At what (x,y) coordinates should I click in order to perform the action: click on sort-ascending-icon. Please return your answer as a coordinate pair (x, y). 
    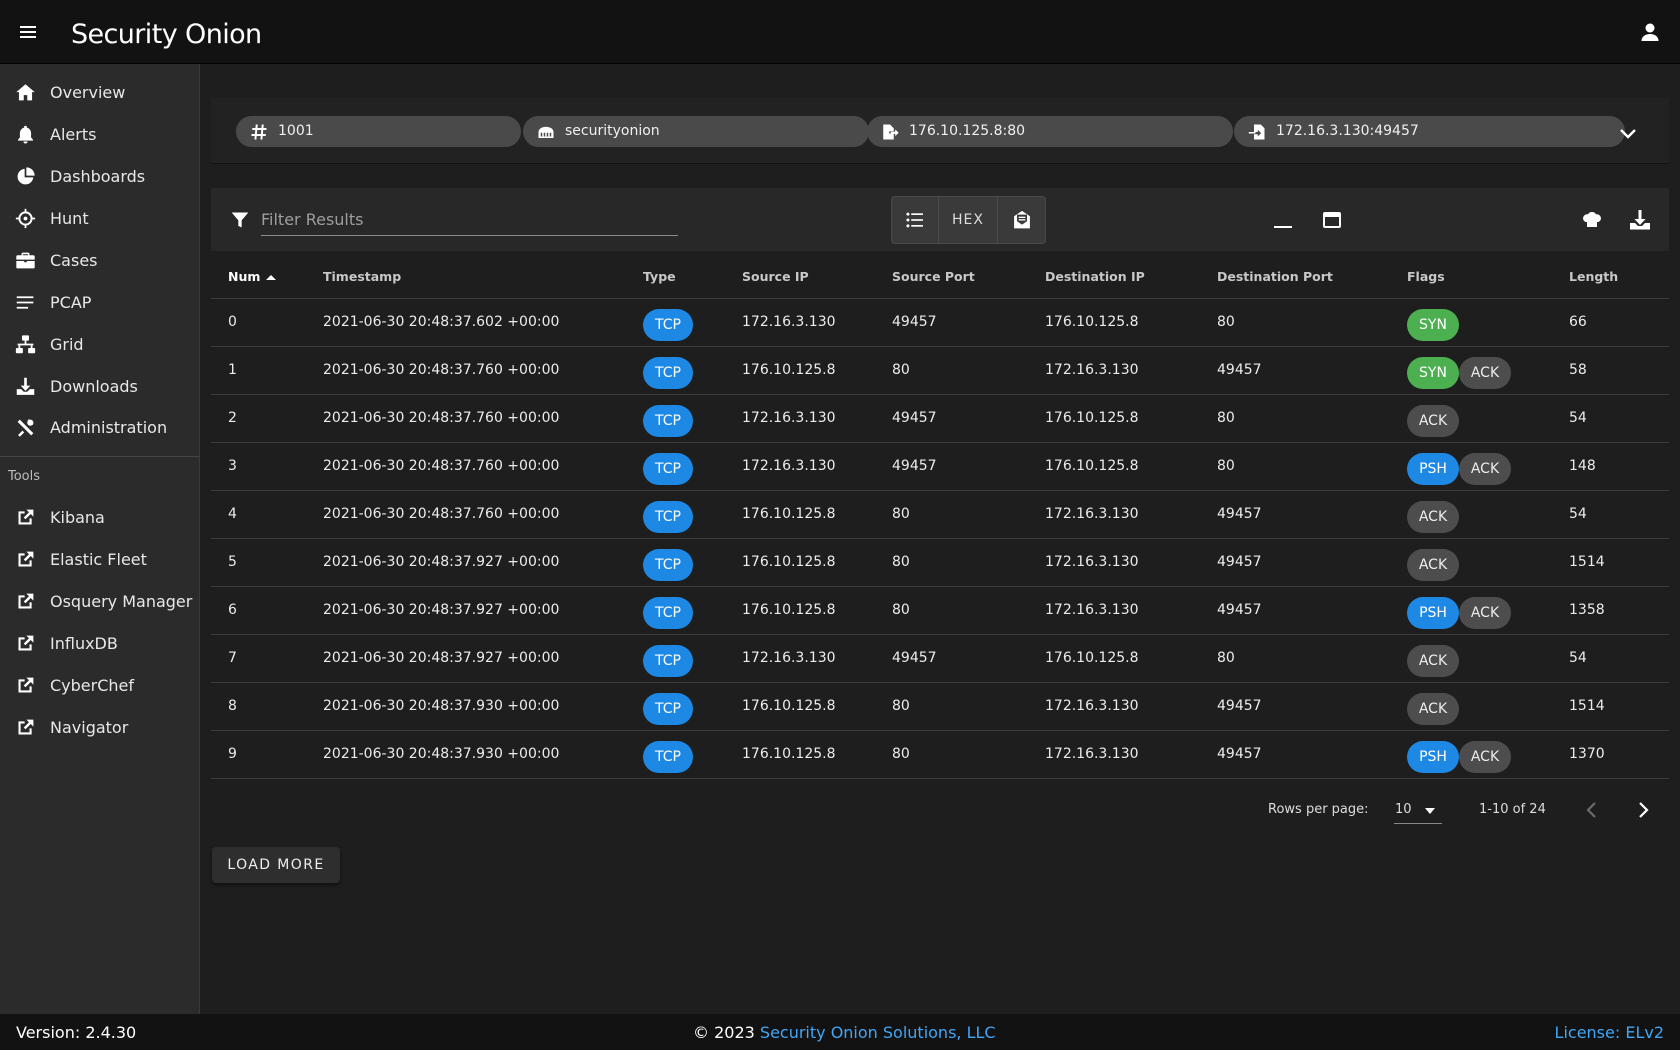
    Looking at the image, I should click on (271, 278).